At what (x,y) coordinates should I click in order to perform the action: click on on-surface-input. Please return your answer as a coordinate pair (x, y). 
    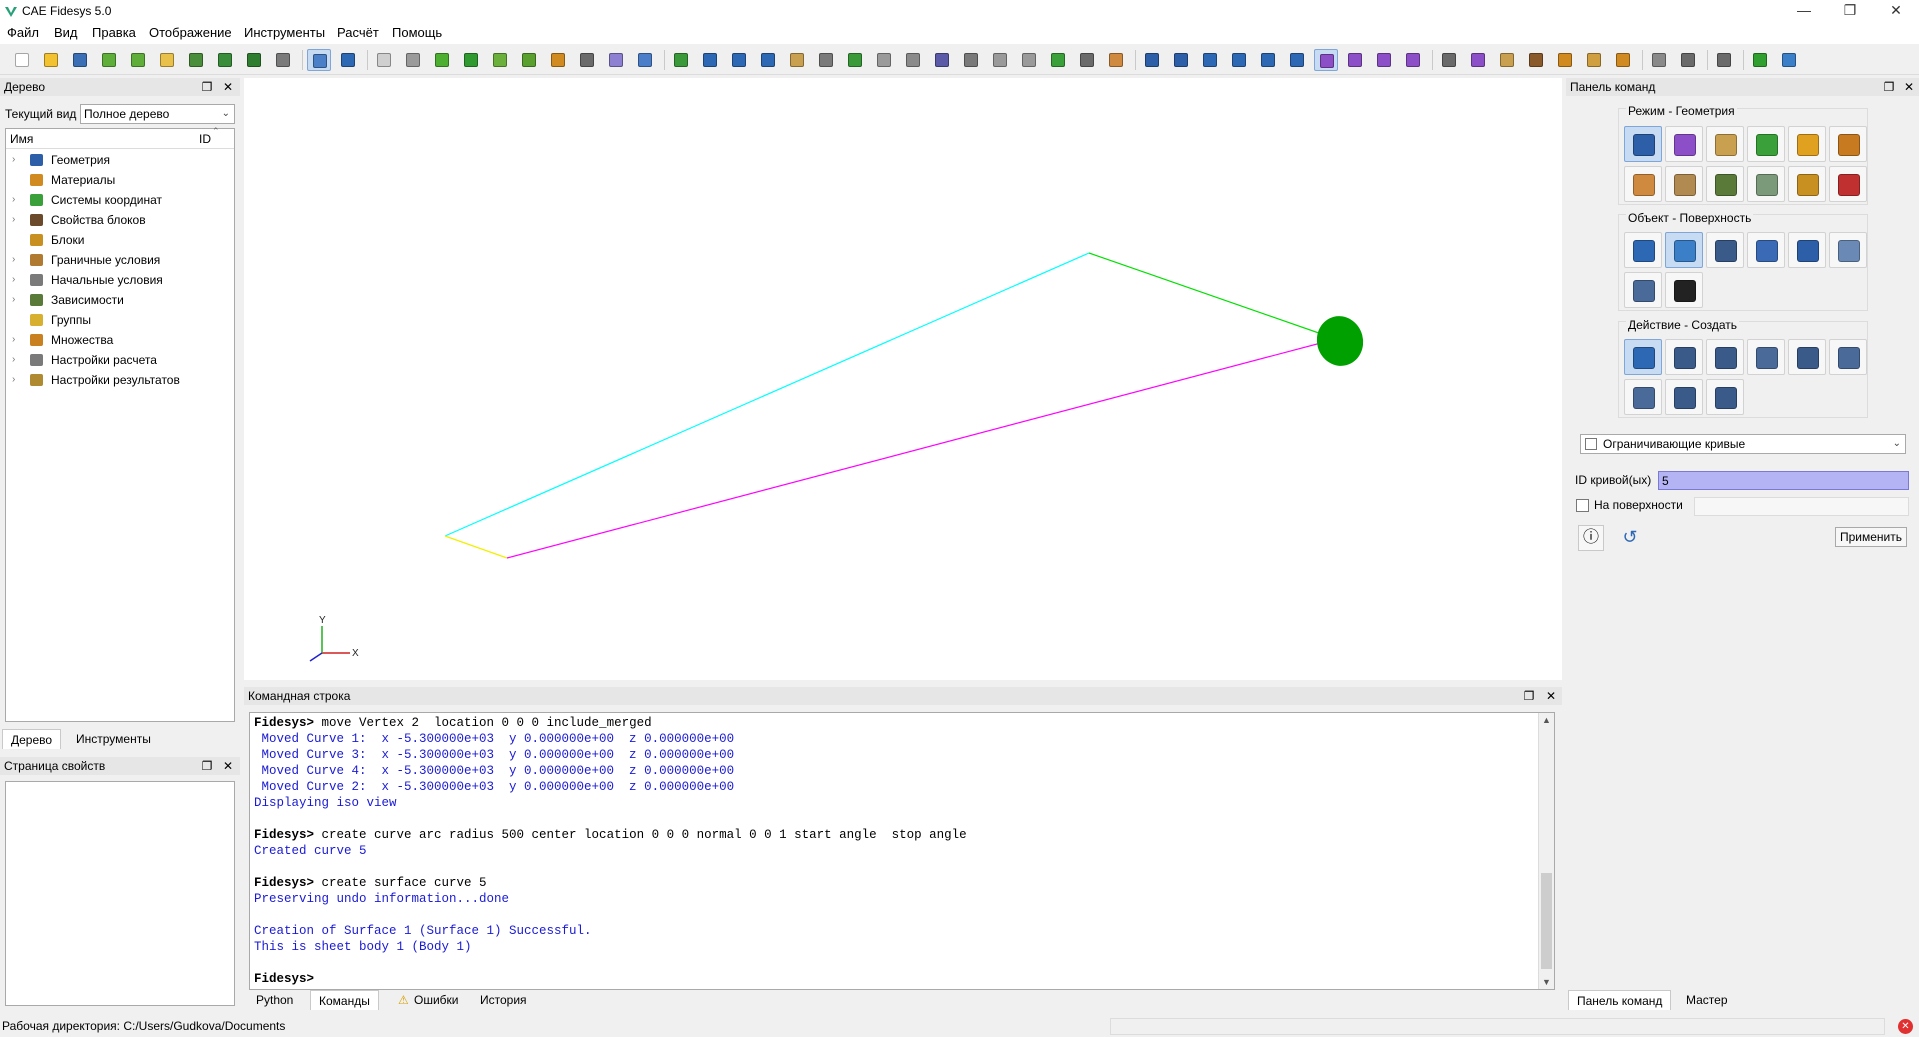
    Looking at the image, I should click on (1801, 506).